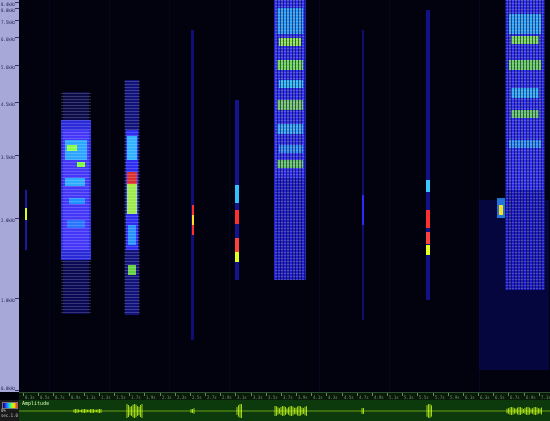 This screenshot has height=421, width=550. I want to click on freq-tick-label: 0.0kHz, so click(8, 388).